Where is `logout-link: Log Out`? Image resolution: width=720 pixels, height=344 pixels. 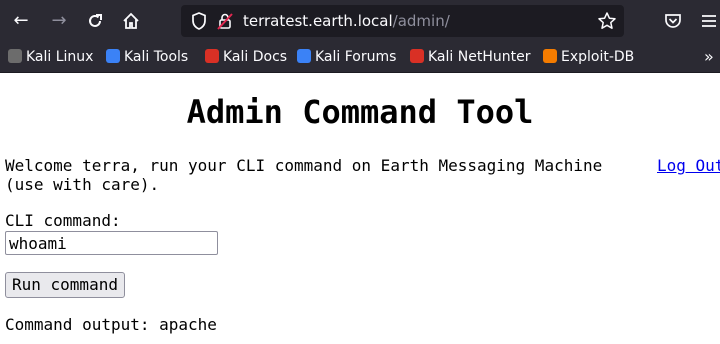 logout-link: Log Out is located at coordinates (688, 165).